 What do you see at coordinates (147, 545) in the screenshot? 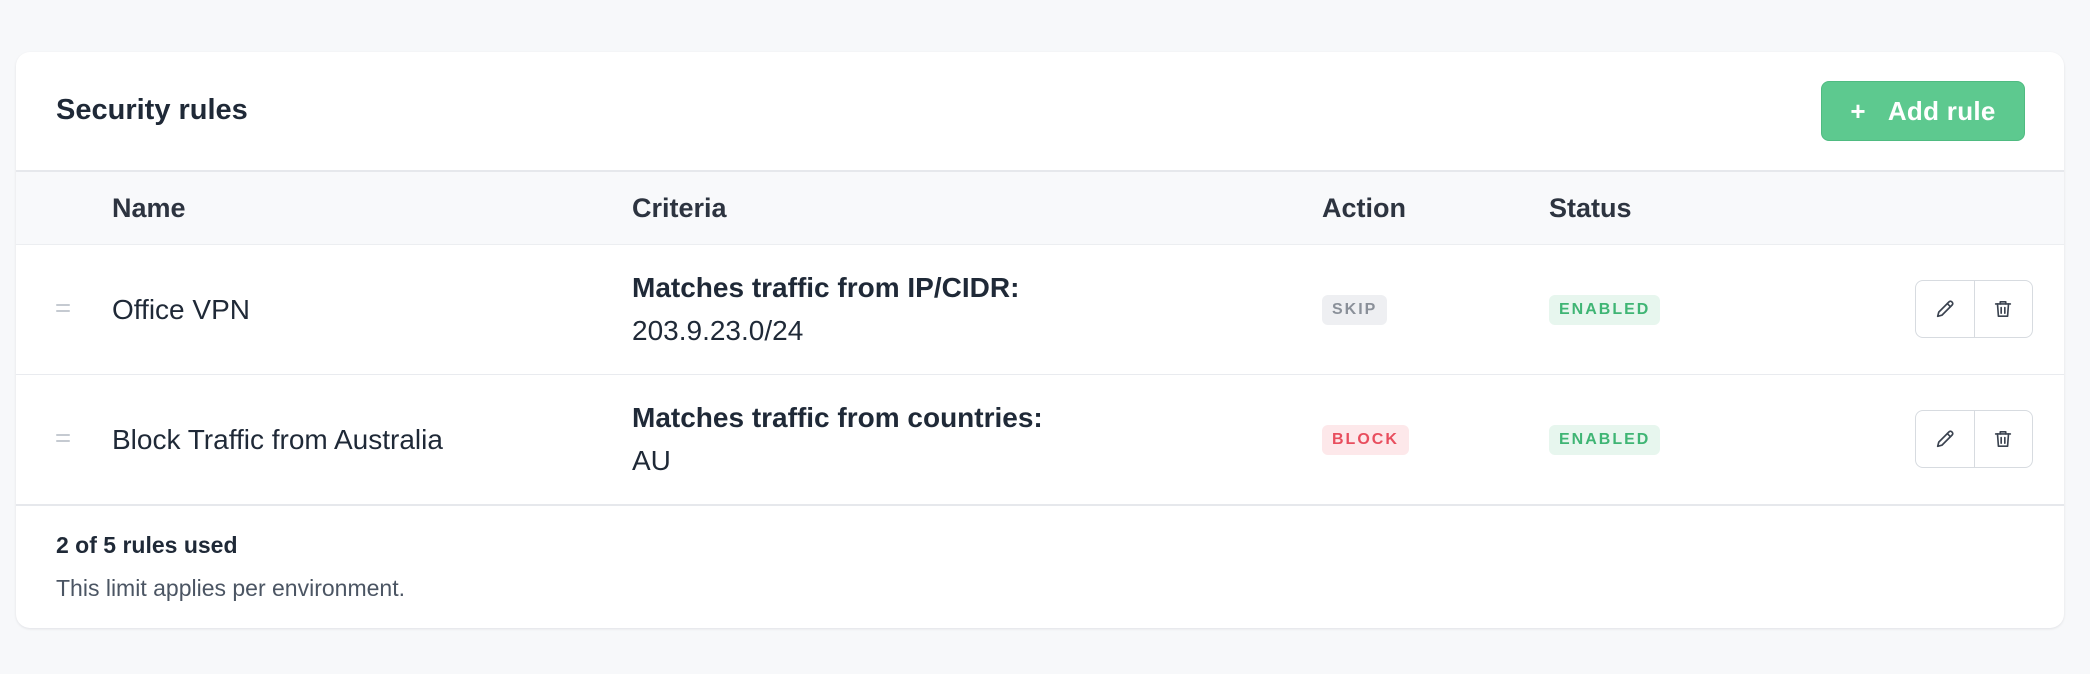
I see `rules-usage: 2 of 5 rules used` at bounding box center [147, 545].